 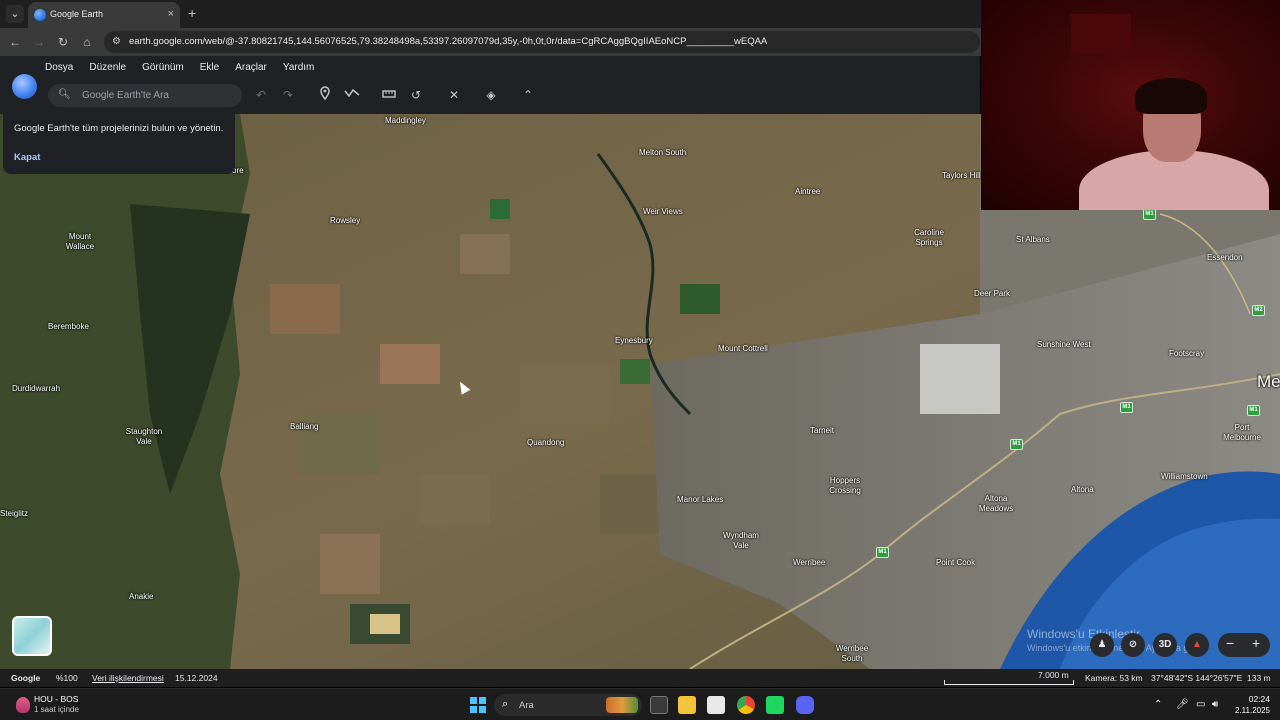 What do you see at coordinates (107, 67) in the screenshot?
I see `menu-edit: Düzenle` at bounding box center [107, 67].